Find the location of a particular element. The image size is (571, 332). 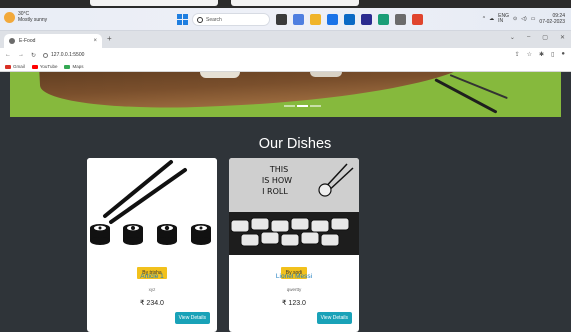

forward-icon: → is located at coordinates (21, 55).